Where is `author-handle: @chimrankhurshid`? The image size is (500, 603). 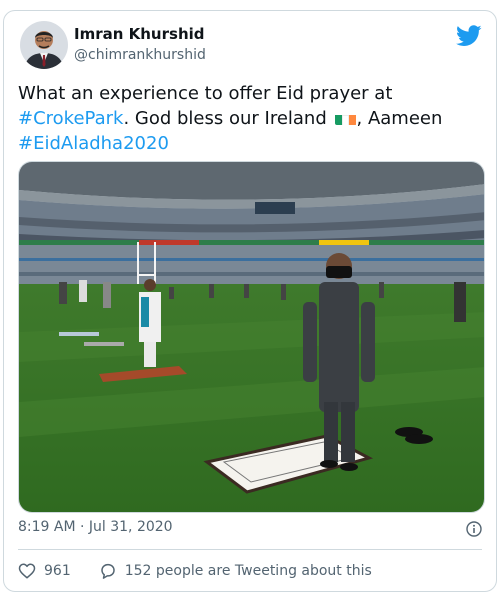 author-handle: @chimrankhurshid is located at coordinates (140, 55).